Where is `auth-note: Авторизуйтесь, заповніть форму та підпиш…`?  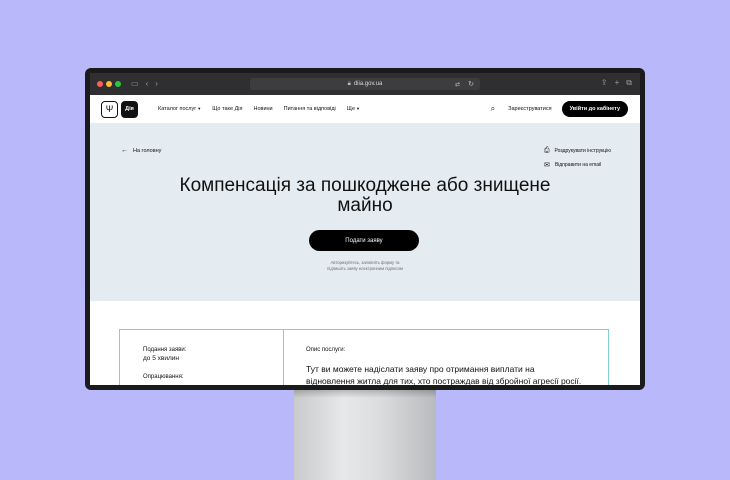 auth-note: Авторизуйтесь, заповніть форму та підпиш… is located at coordinates (365, 266).